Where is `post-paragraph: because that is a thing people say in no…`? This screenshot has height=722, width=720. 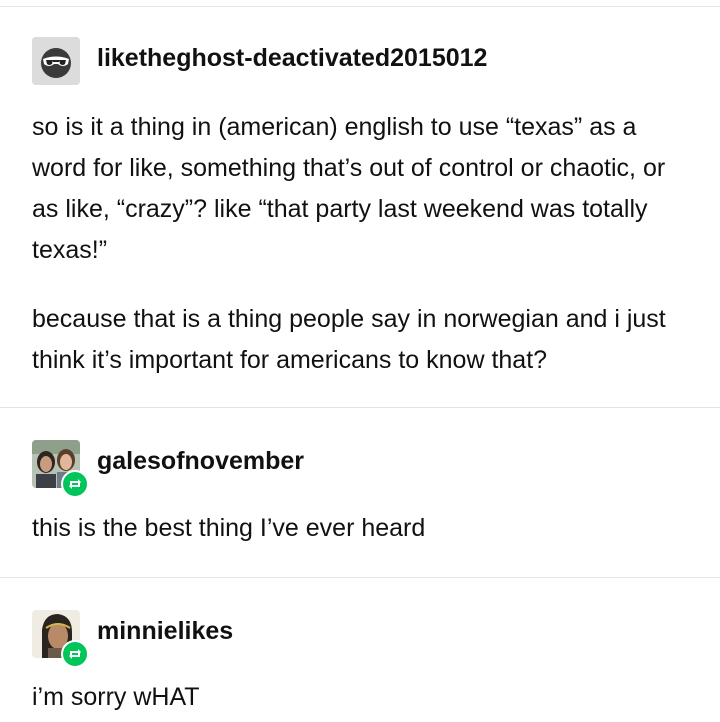
post-paragraph: because that is a thing people say in no… is located at coordinates (349, 339).